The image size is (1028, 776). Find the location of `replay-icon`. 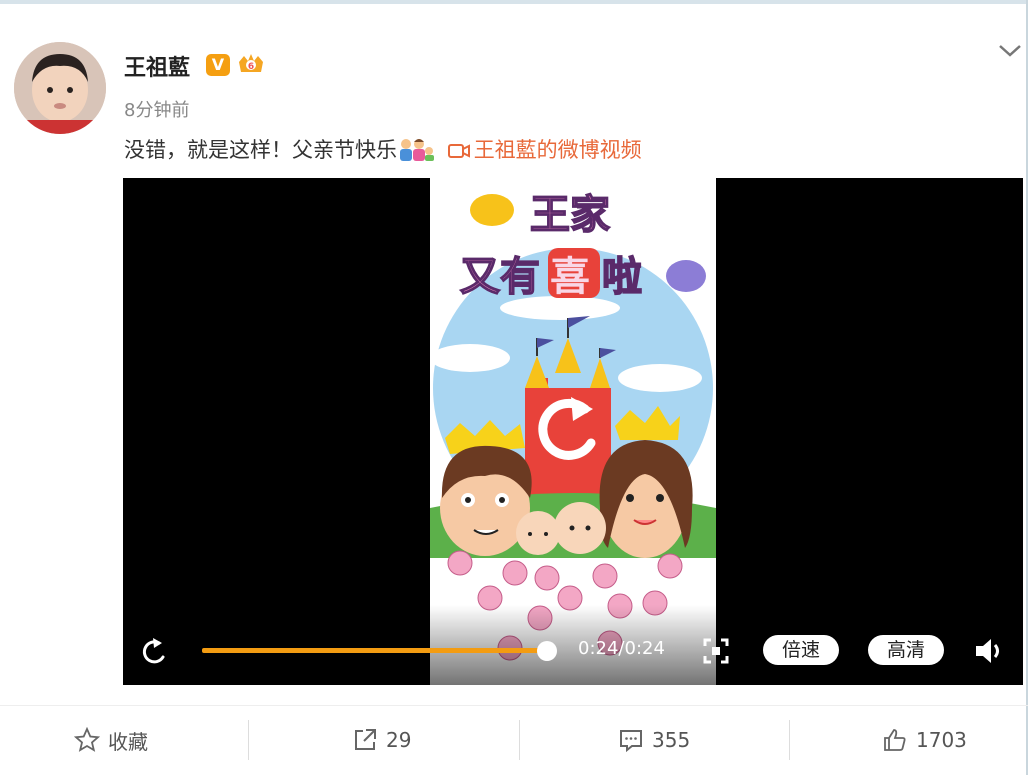

replay-icon is located at coordinates (155, 654).